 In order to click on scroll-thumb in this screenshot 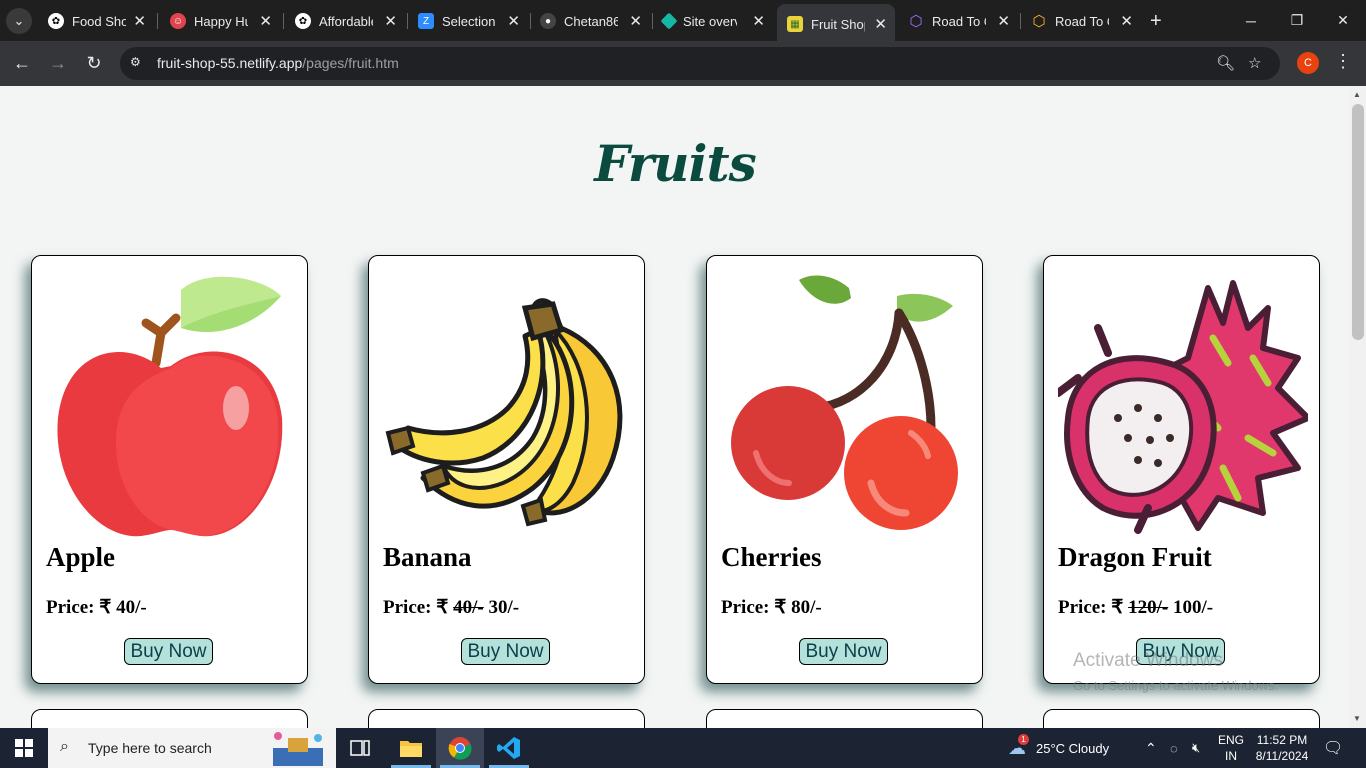, I will do `click(1358, 222)`.